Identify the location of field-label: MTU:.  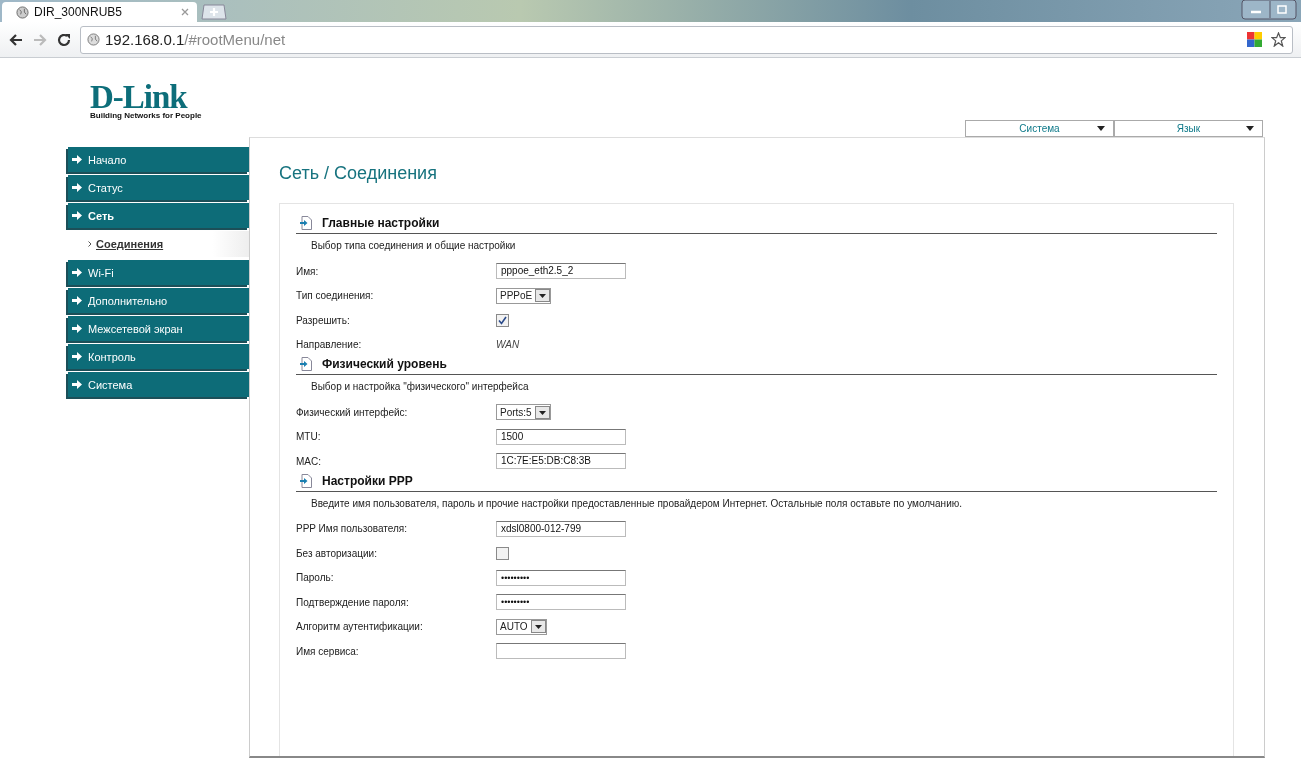
(309, 437).